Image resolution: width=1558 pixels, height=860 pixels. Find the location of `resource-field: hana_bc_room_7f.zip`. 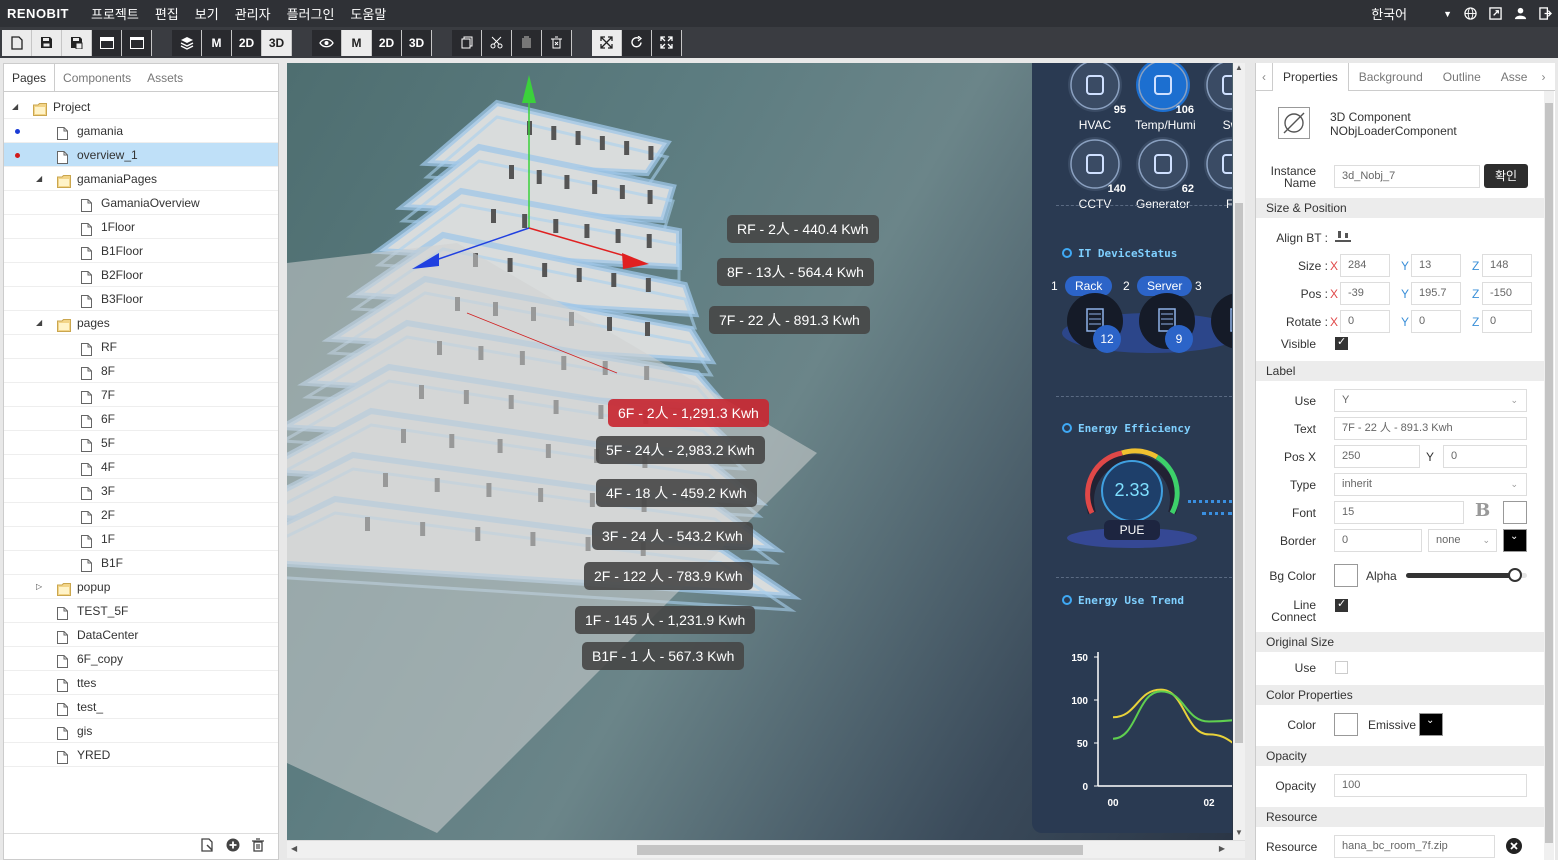

resource-field: hana_bc_room_7f.zip is located at coordinates (1414, 846).